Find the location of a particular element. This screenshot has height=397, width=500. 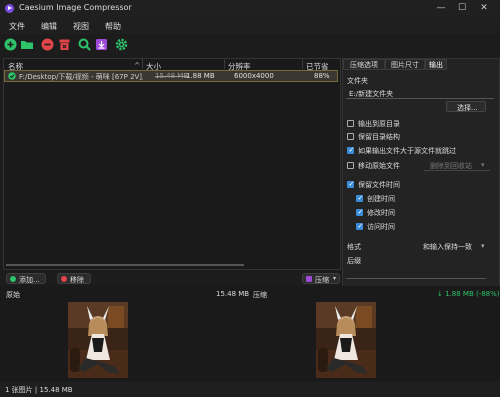

output-to-source-label: 输出到原目录 is located at coordinates (379, 124).